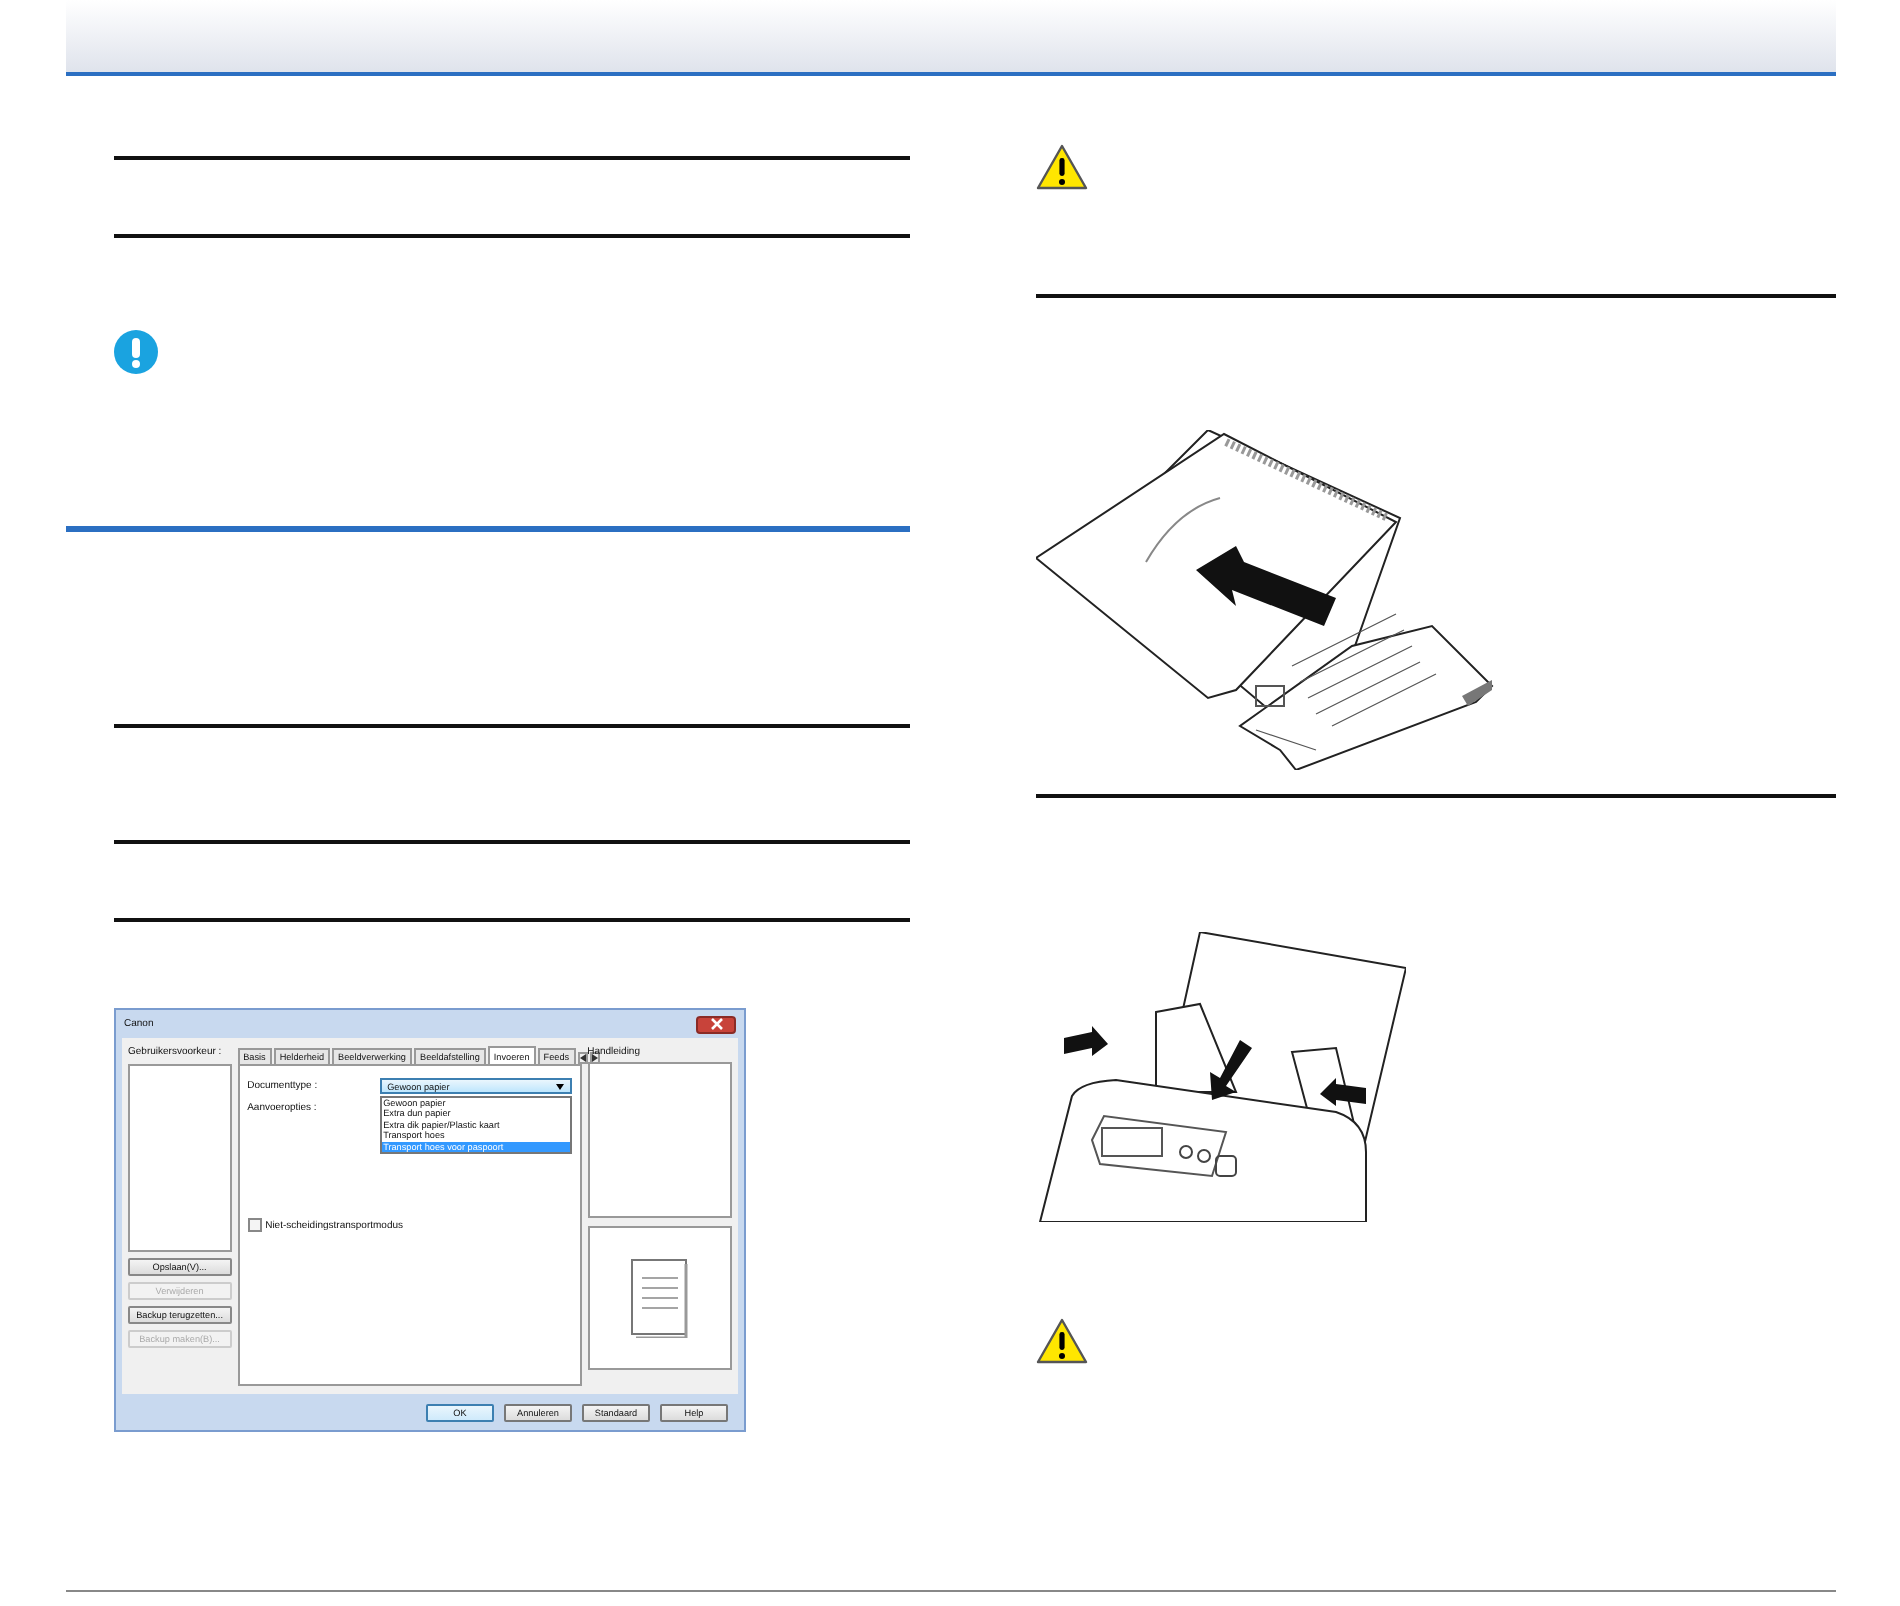  What do you see at coordinates (180, 1158) in the screenshot?
I see `settings-list` at bounding box center [180, 1158].